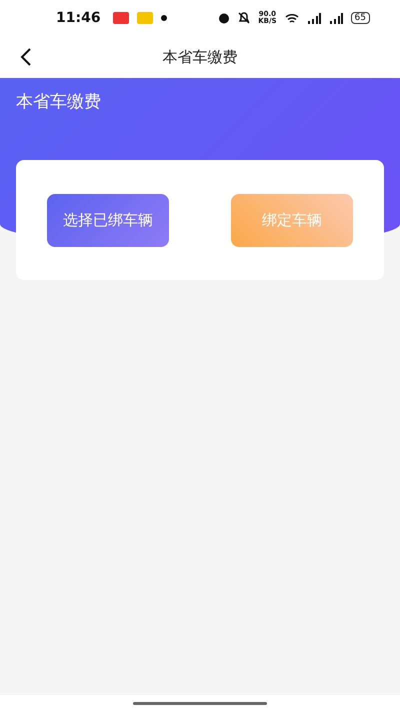  What do you see at coordinates (163, 18) in the screenshot?
I see `dot-icon` at bounding box center [163, 18].